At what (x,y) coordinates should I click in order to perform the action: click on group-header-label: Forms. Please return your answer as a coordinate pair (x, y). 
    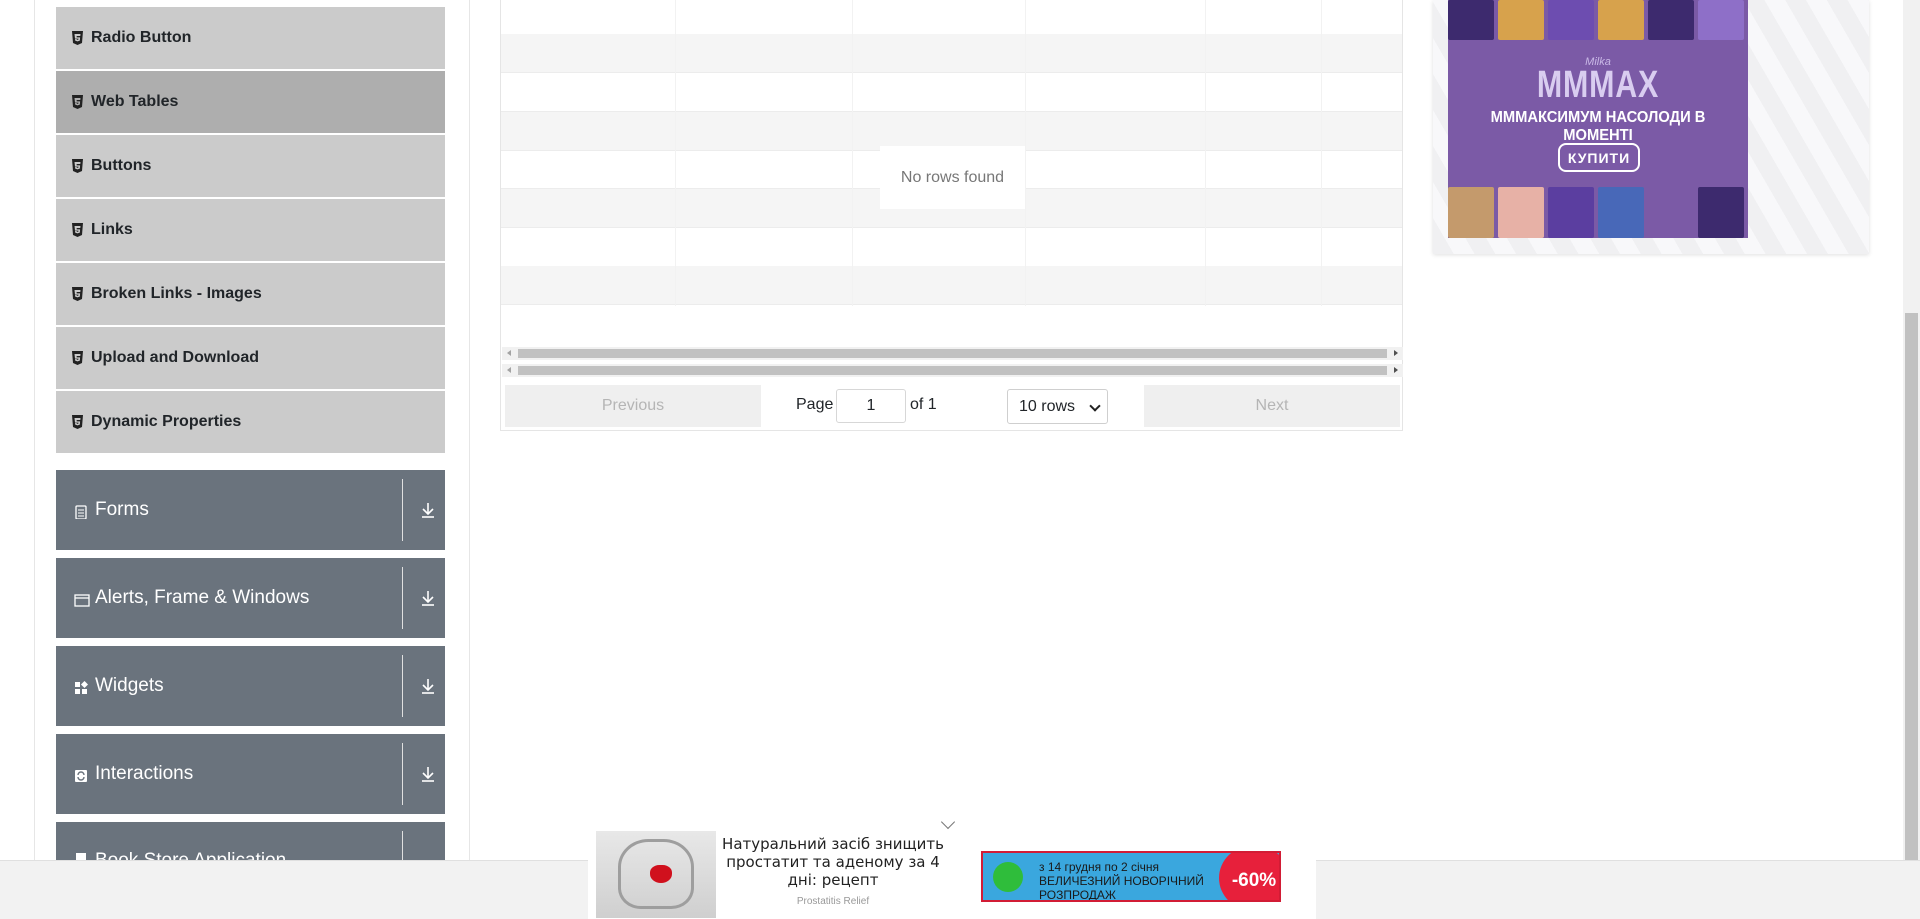
    Looking at the image, I should click on (122, 509).